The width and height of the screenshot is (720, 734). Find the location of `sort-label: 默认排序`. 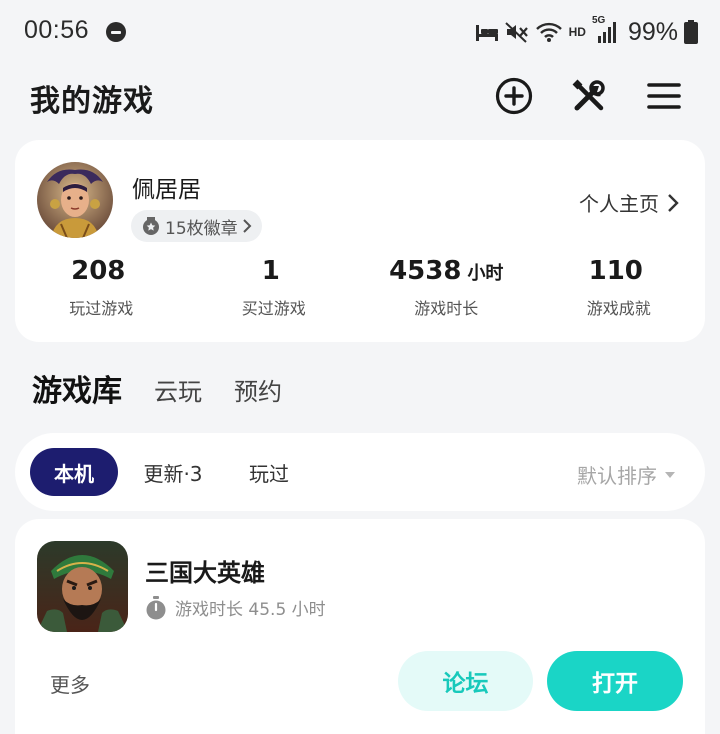

sort-label: 默认排序 is located at coordinates (617, 476).